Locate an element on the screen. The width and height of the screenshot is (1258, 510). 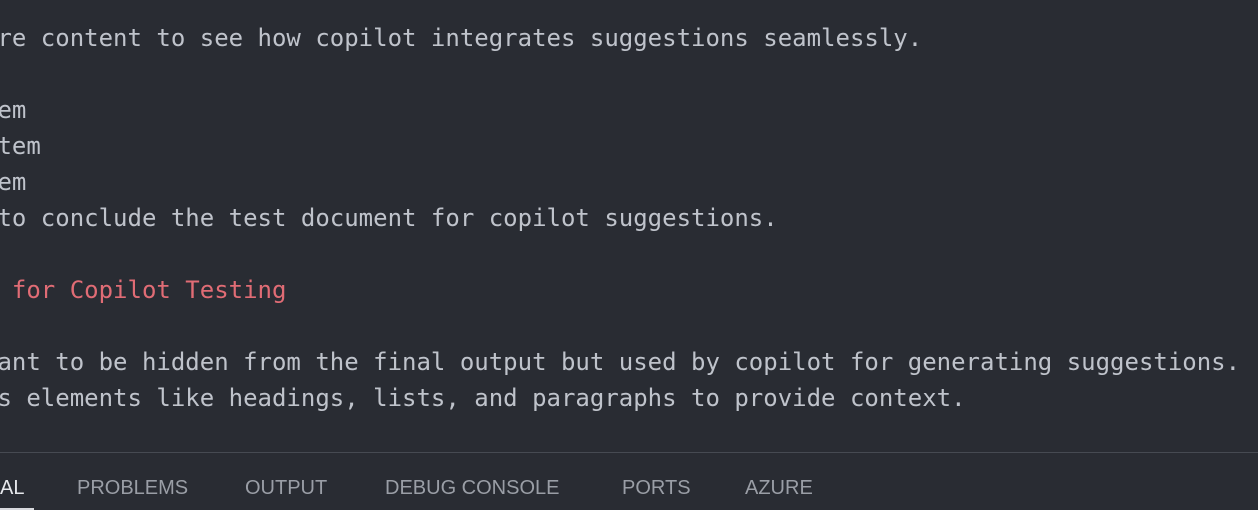
tab-azure-label: AZURE is located at coordinates (779, 488).